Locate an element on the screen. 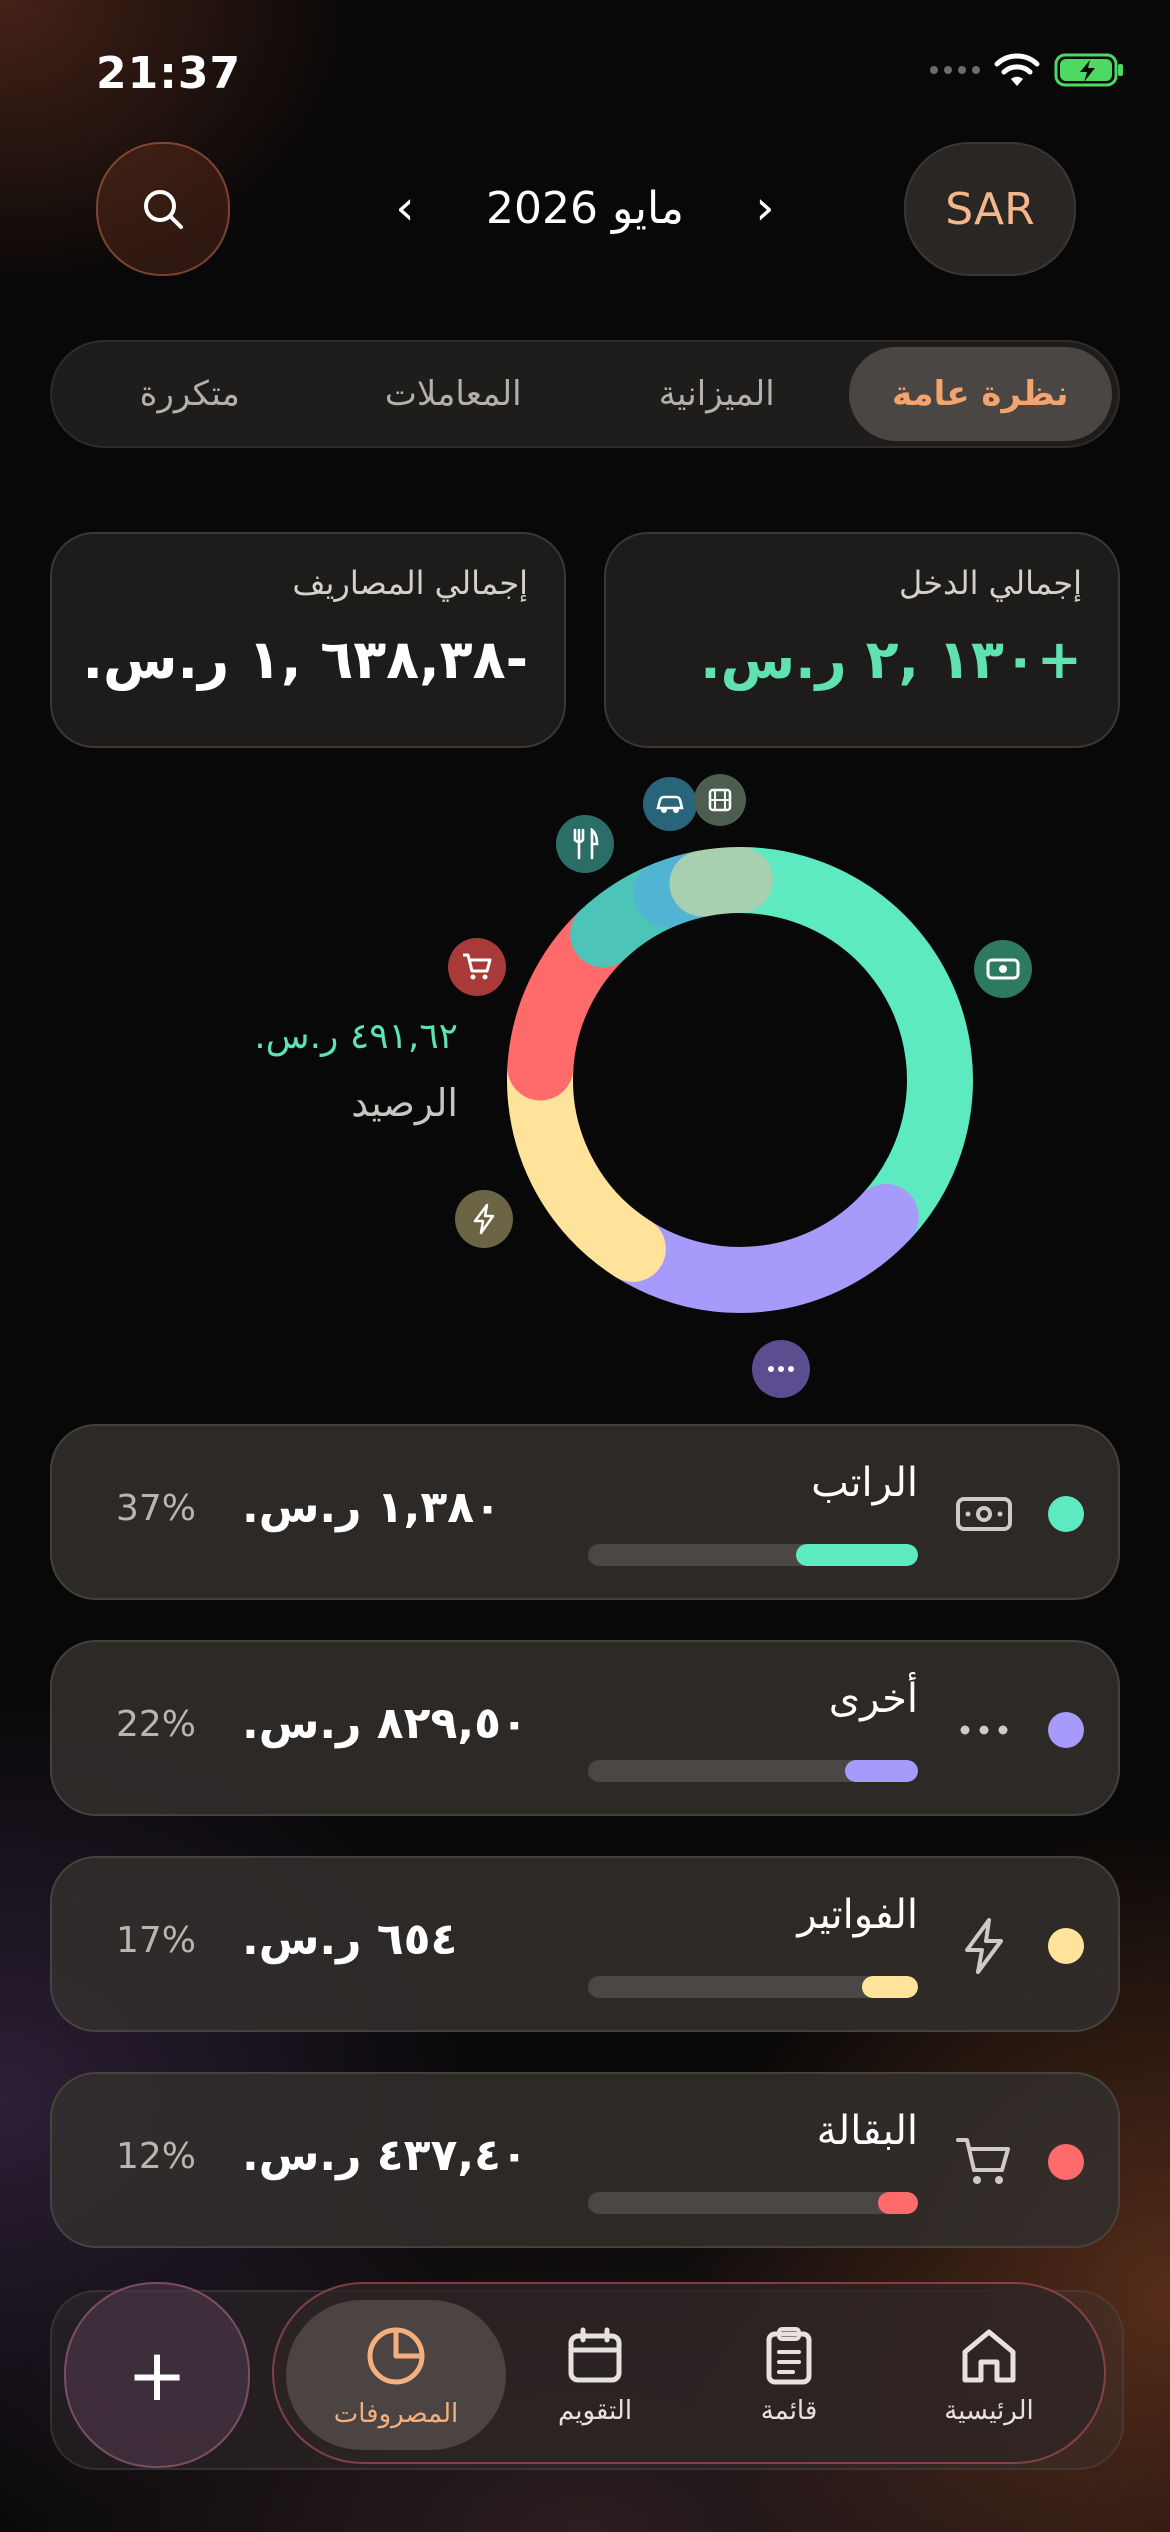 The image size is (1170, 2532). expense-summary-card: إجمالي المصاريف -٦٣٨,٣٨ ,١ ر.س. is located at coordinates (308, 640).